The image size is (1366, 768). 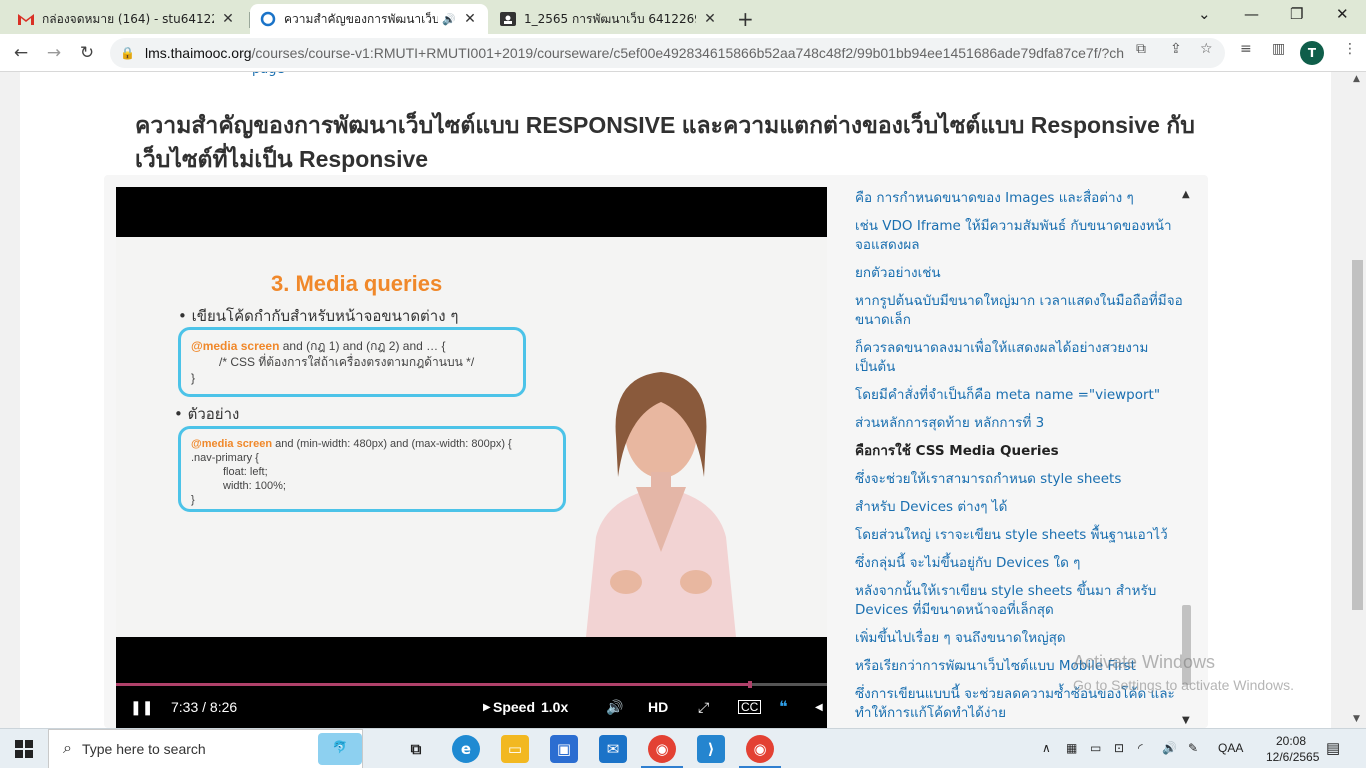 I want to click on scroll-thumb, so click(x=1357, y=435).